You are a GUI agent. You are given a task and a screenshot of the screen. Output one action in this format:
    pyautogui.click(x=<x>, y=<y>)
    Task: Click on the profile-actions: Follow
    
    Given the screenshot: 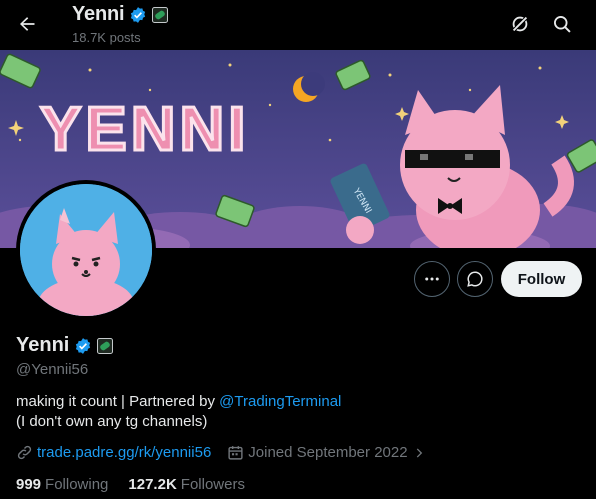 What is the action you would take?
    pyautogui.click(x=298, y=279)
    